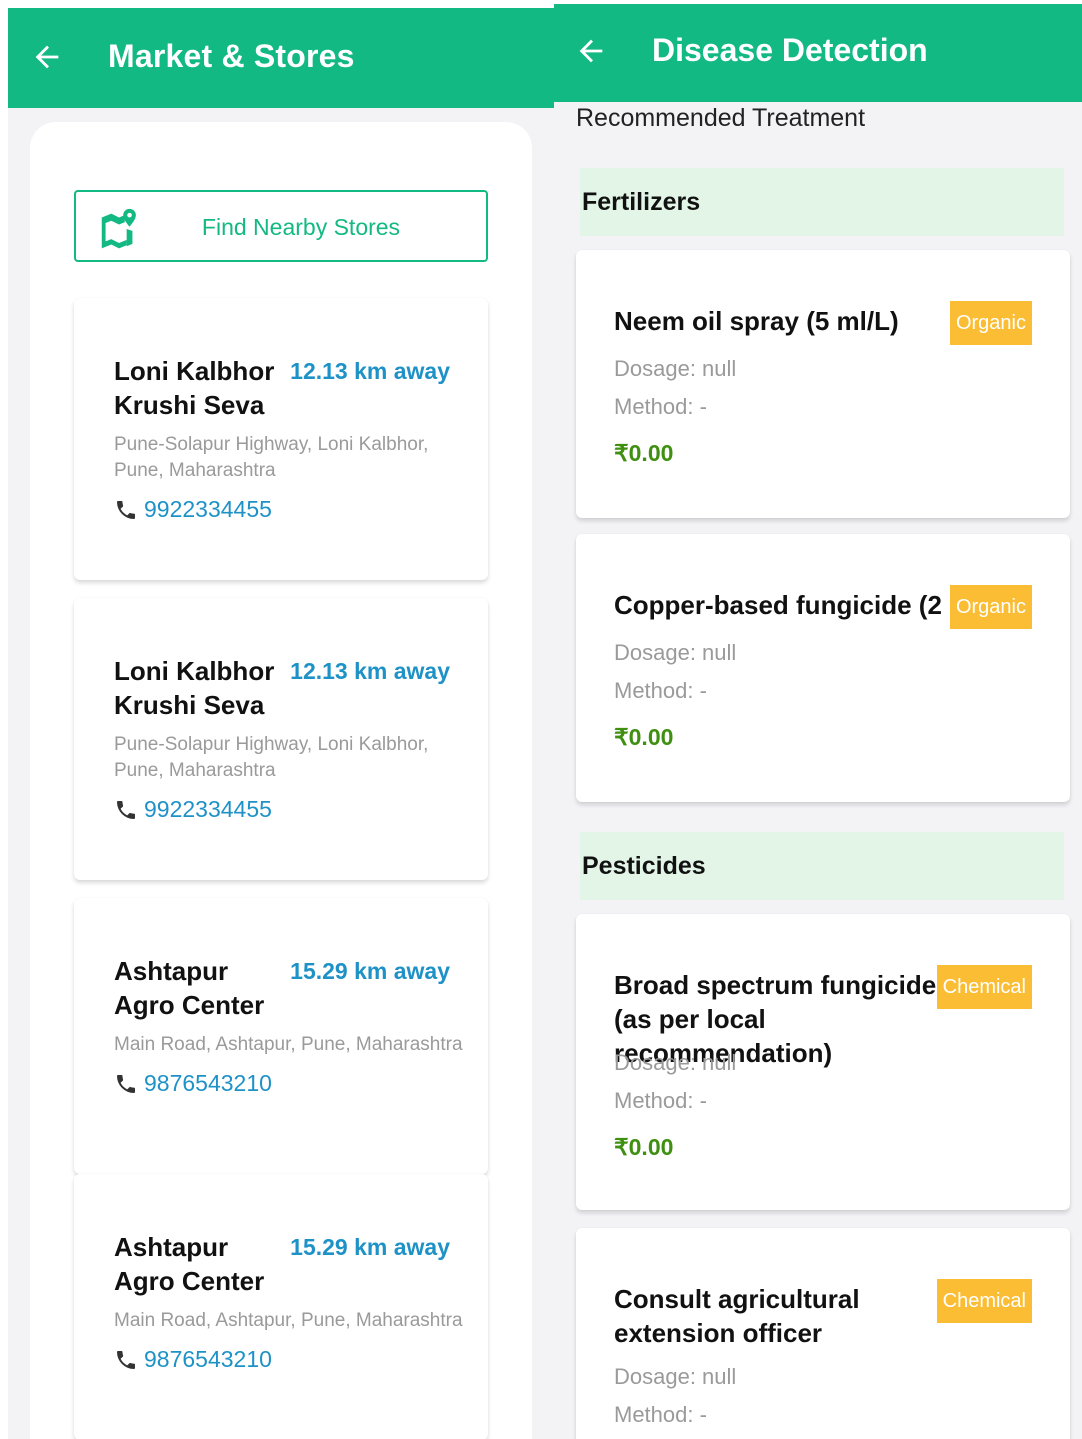 The image size is (1082, 1439). Describe the element at coordinates (790, 50) in the screenshot. I see `page-title: Disease Detection` at that location.